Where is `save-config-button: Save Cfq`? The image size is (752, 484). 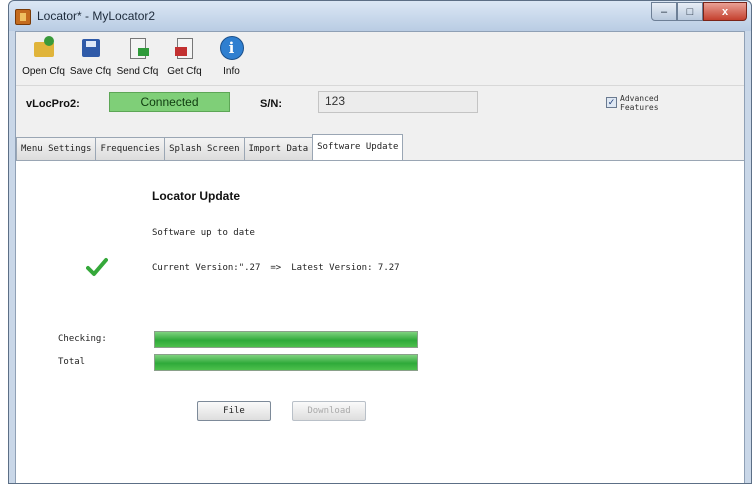 save-config-button: Save Cfq is located at coordinates (90, 57).